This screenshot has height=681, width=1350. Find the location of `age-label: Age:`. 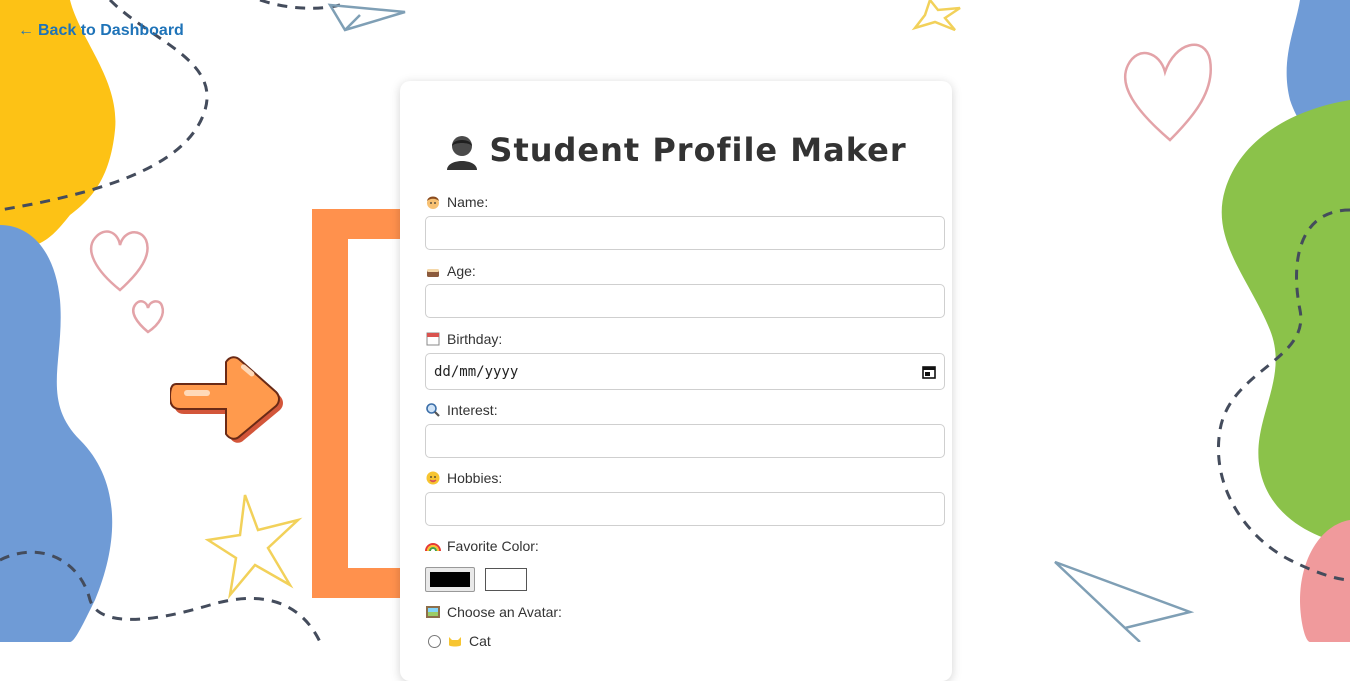

age-label: Age: is located at coordinates (450, 271).